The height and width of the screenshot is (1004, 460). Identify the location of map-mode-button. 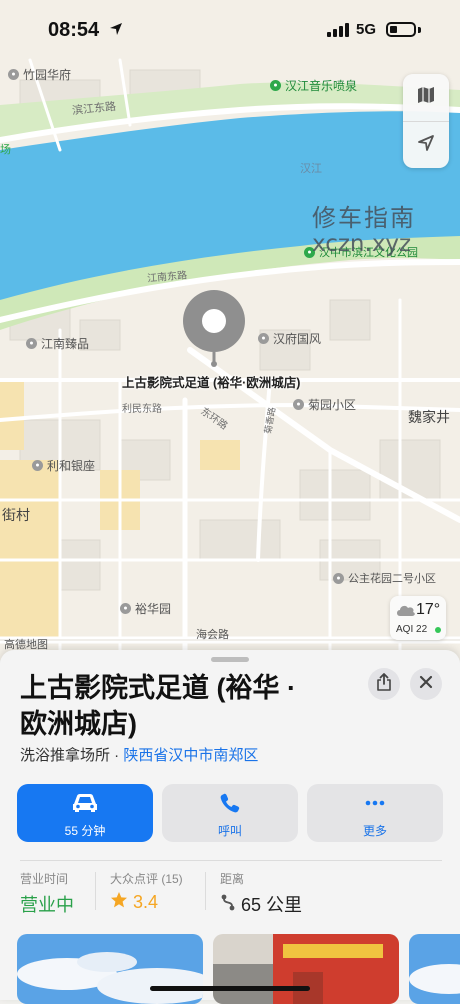
(426, 97).